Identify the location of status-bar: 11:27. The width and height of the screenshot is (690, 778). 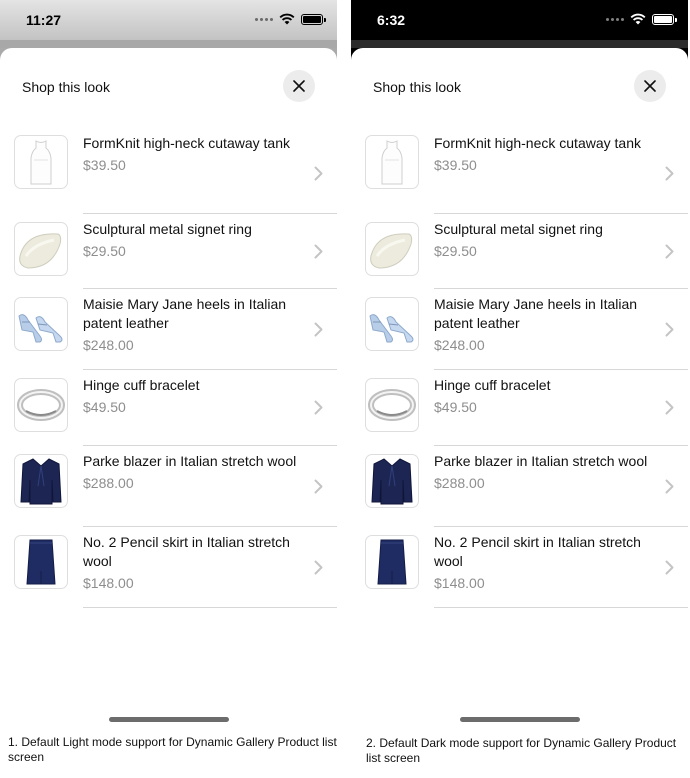
(168, 20).